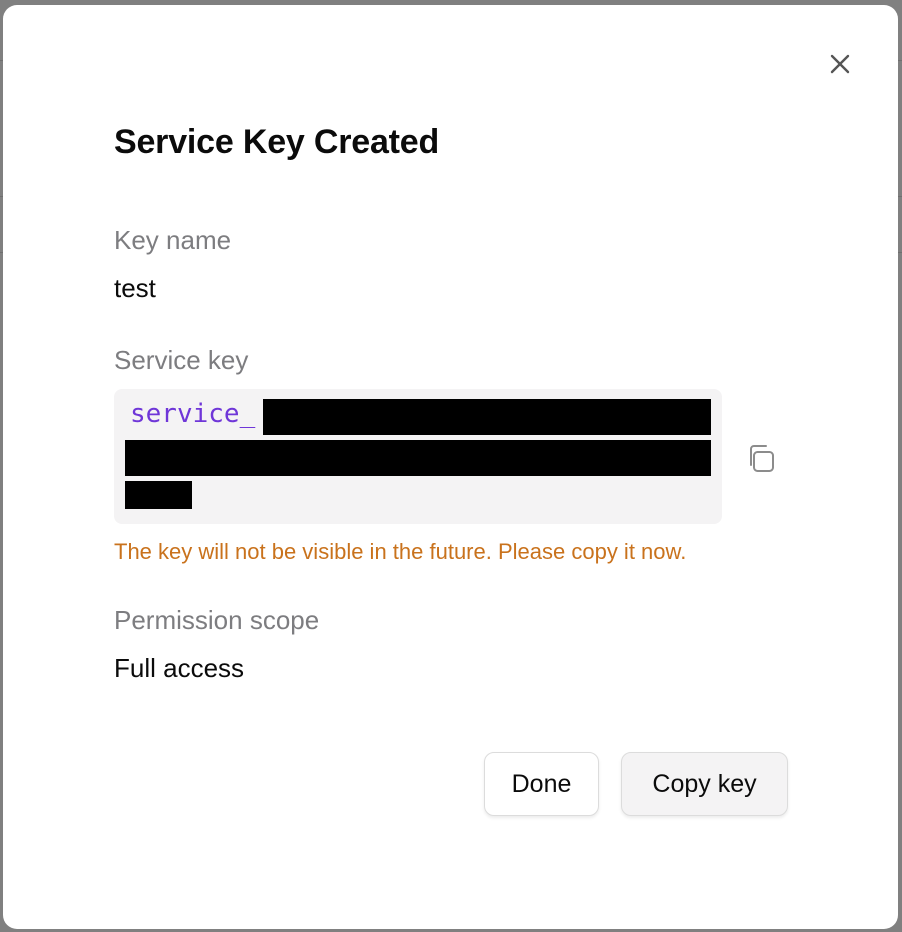 This screenshot has width=902, height=932. I want to click on copy-icon, so click(762, 459).